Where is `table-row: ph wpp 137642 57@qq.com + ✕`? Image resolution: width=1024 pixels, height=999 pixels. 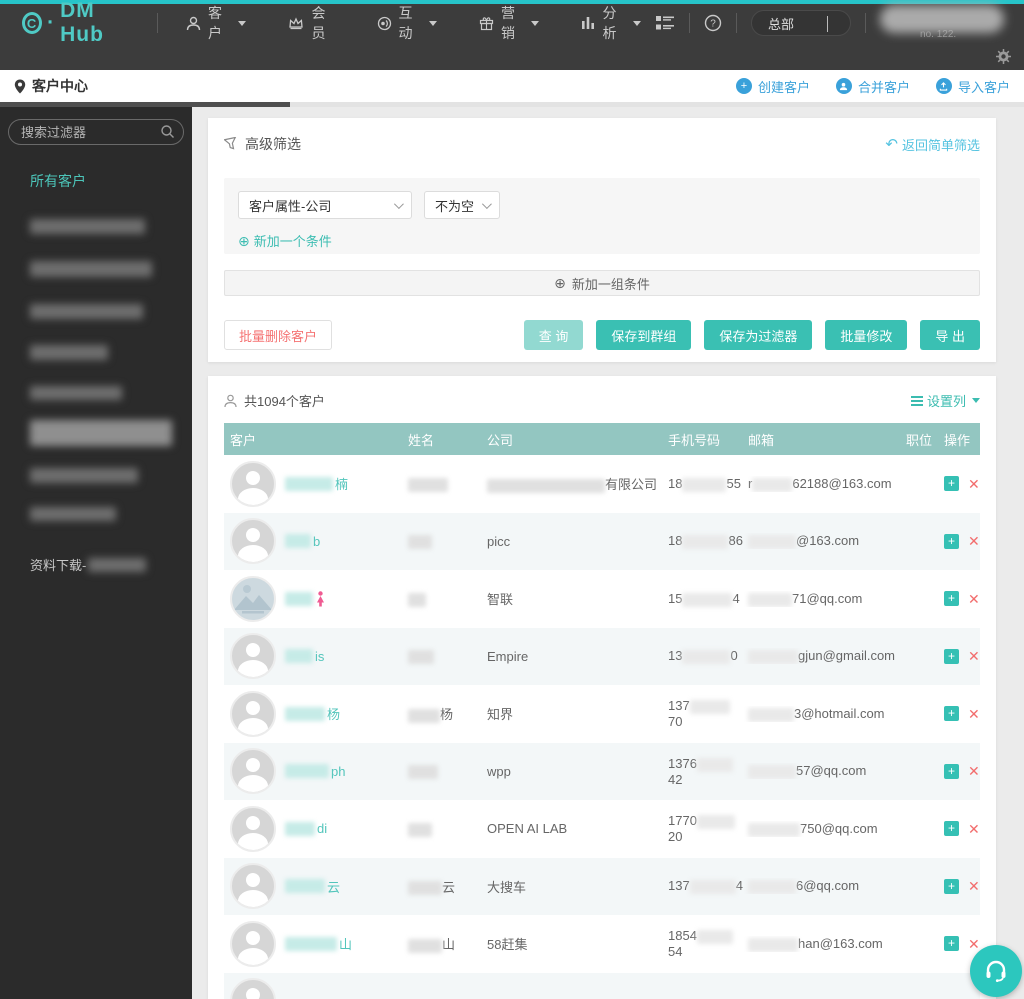
table-row: ph wpp 137642 57@qq.com + ✕ is located at coordinates (602, 771).